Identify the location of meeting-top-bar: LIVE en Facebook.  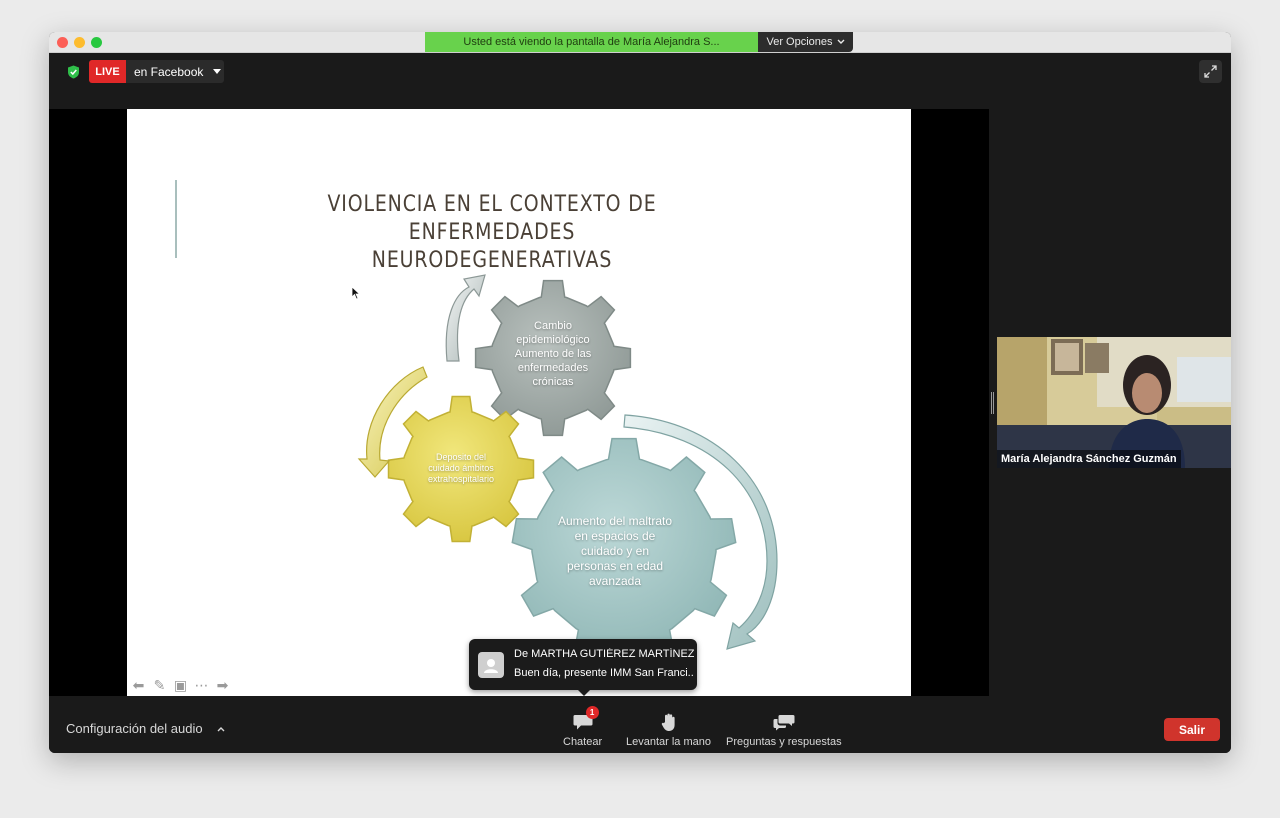
(640, 72).